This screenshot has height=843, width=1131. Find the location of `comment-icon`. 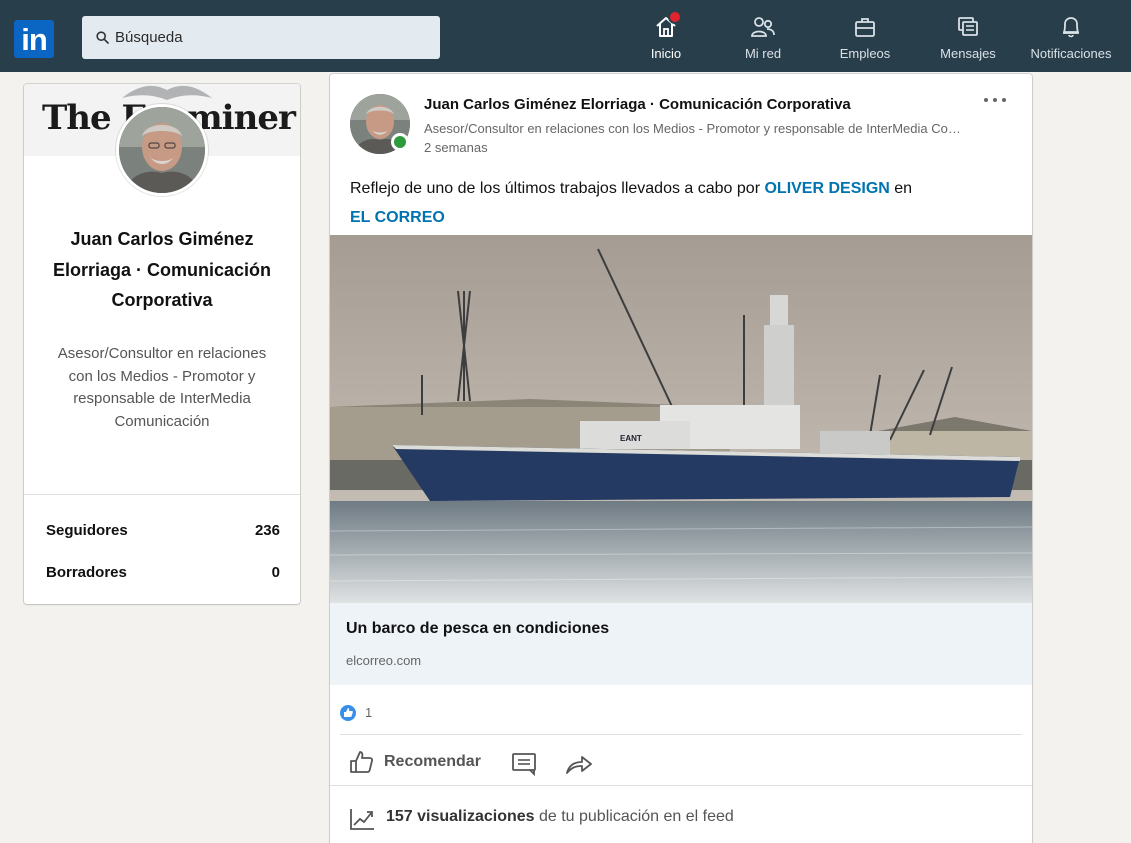

comment-icon is located at coordinates (524, 764).